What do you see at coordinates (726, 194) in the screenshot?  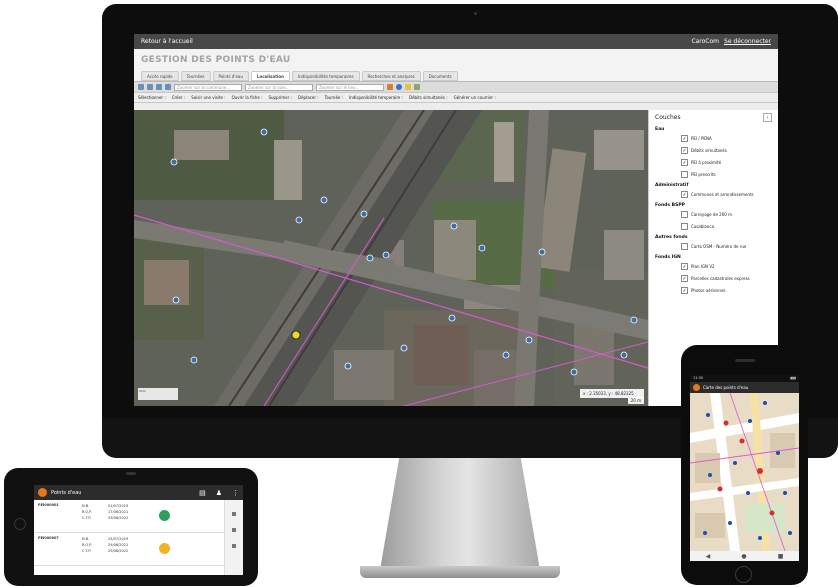 I see `layer-communes: ✓ Communes et arrondissements` at bounding box center [726, 194].